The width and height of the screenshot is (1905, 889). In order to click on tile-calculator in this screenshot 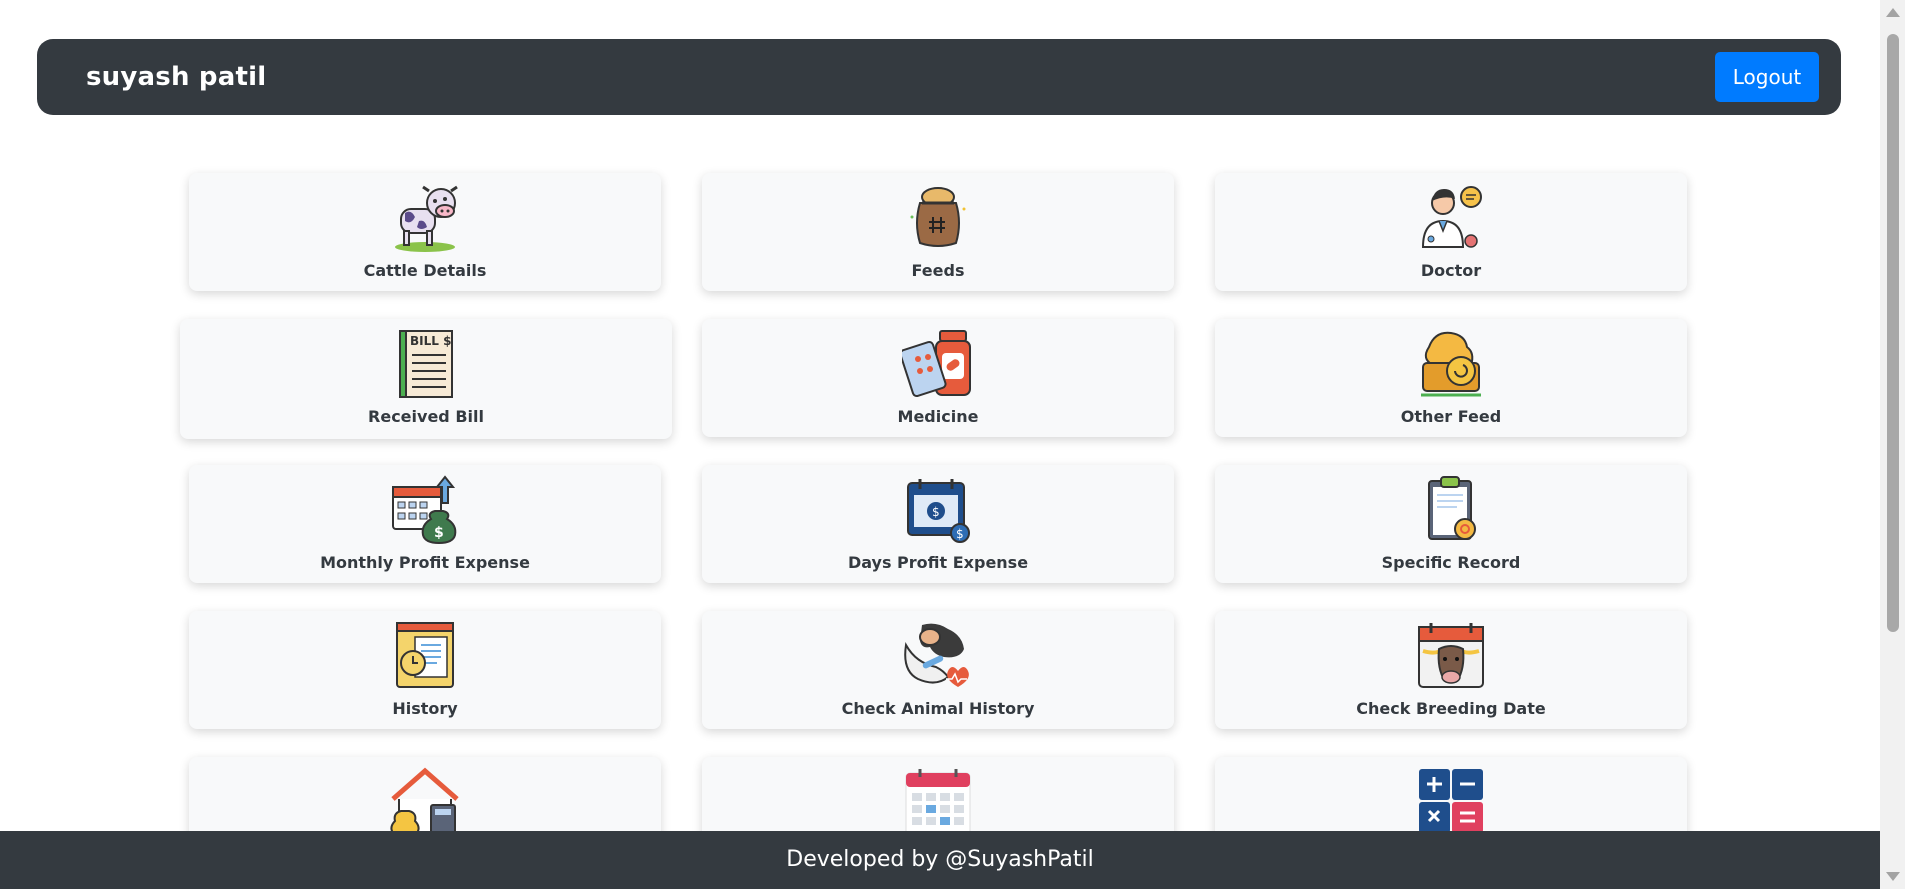, I will do `click(1451, 794)`.